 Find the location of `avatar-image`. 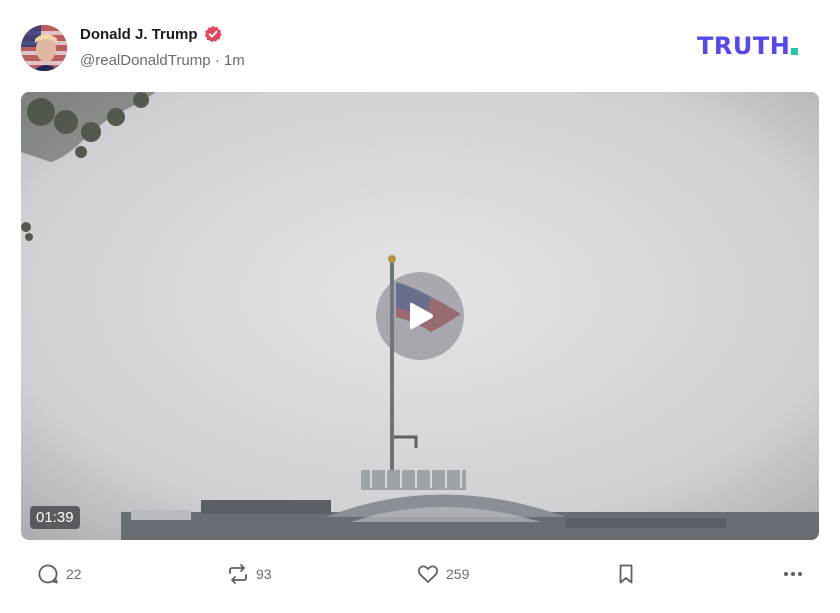

avatar-image is located at coordinates (44, 48).